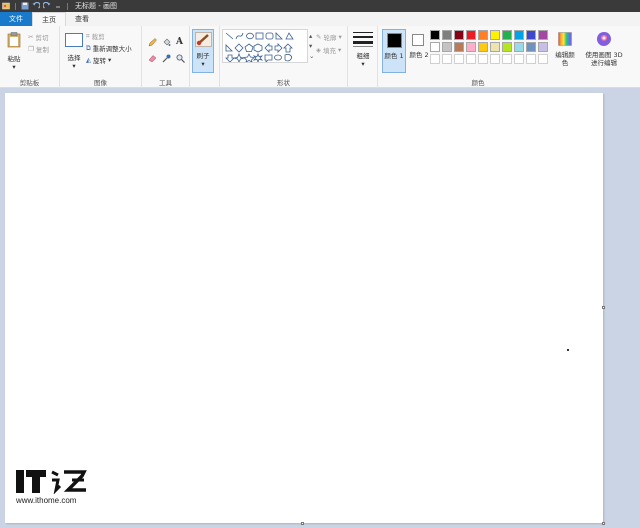 Image resolution: width=640 pixels, height=528 pixels. Describe the element at coordinates (152, 42) in the screenshot. I see `pencil-icon` at that location.